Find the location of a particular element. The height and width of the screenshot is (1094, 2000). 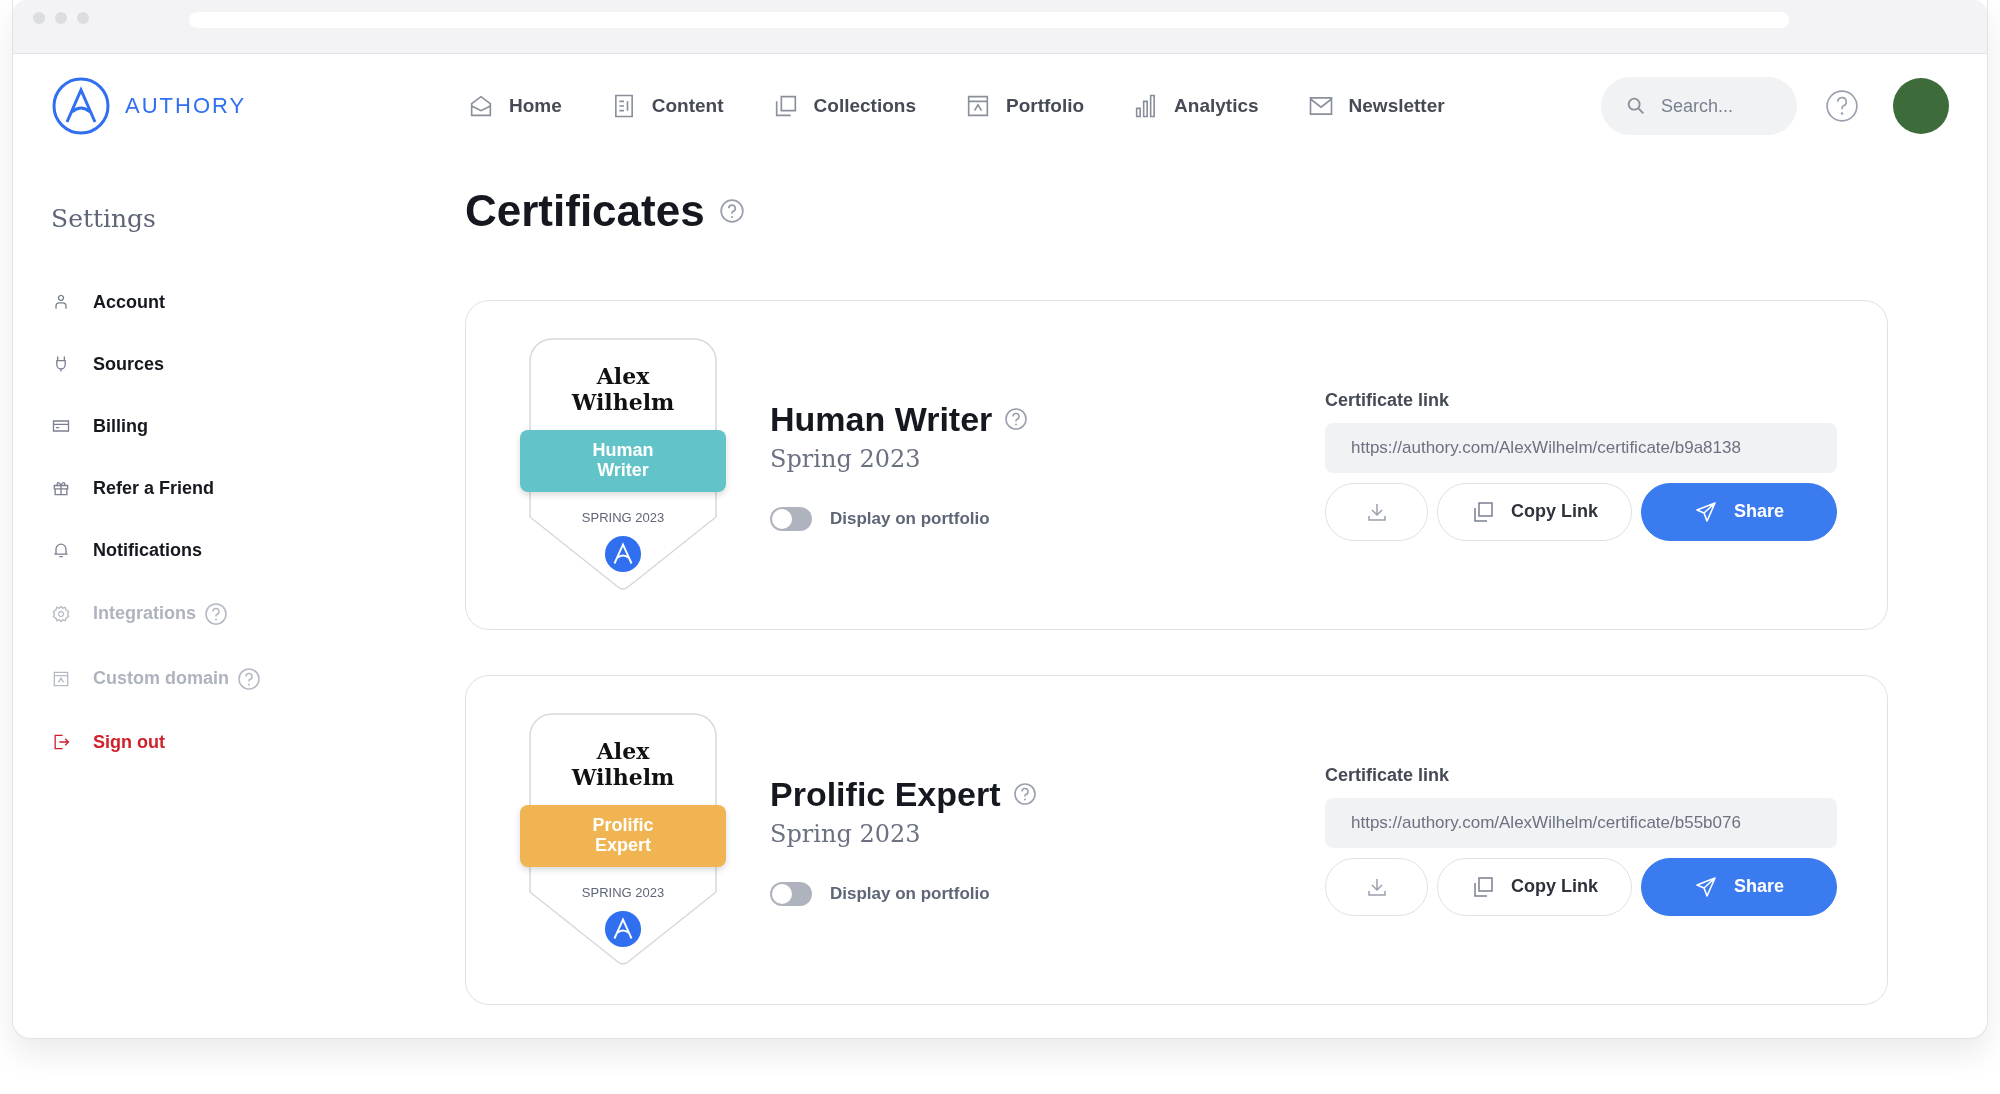

nav-link: Newsletter is located at coordinates (1375, 106).